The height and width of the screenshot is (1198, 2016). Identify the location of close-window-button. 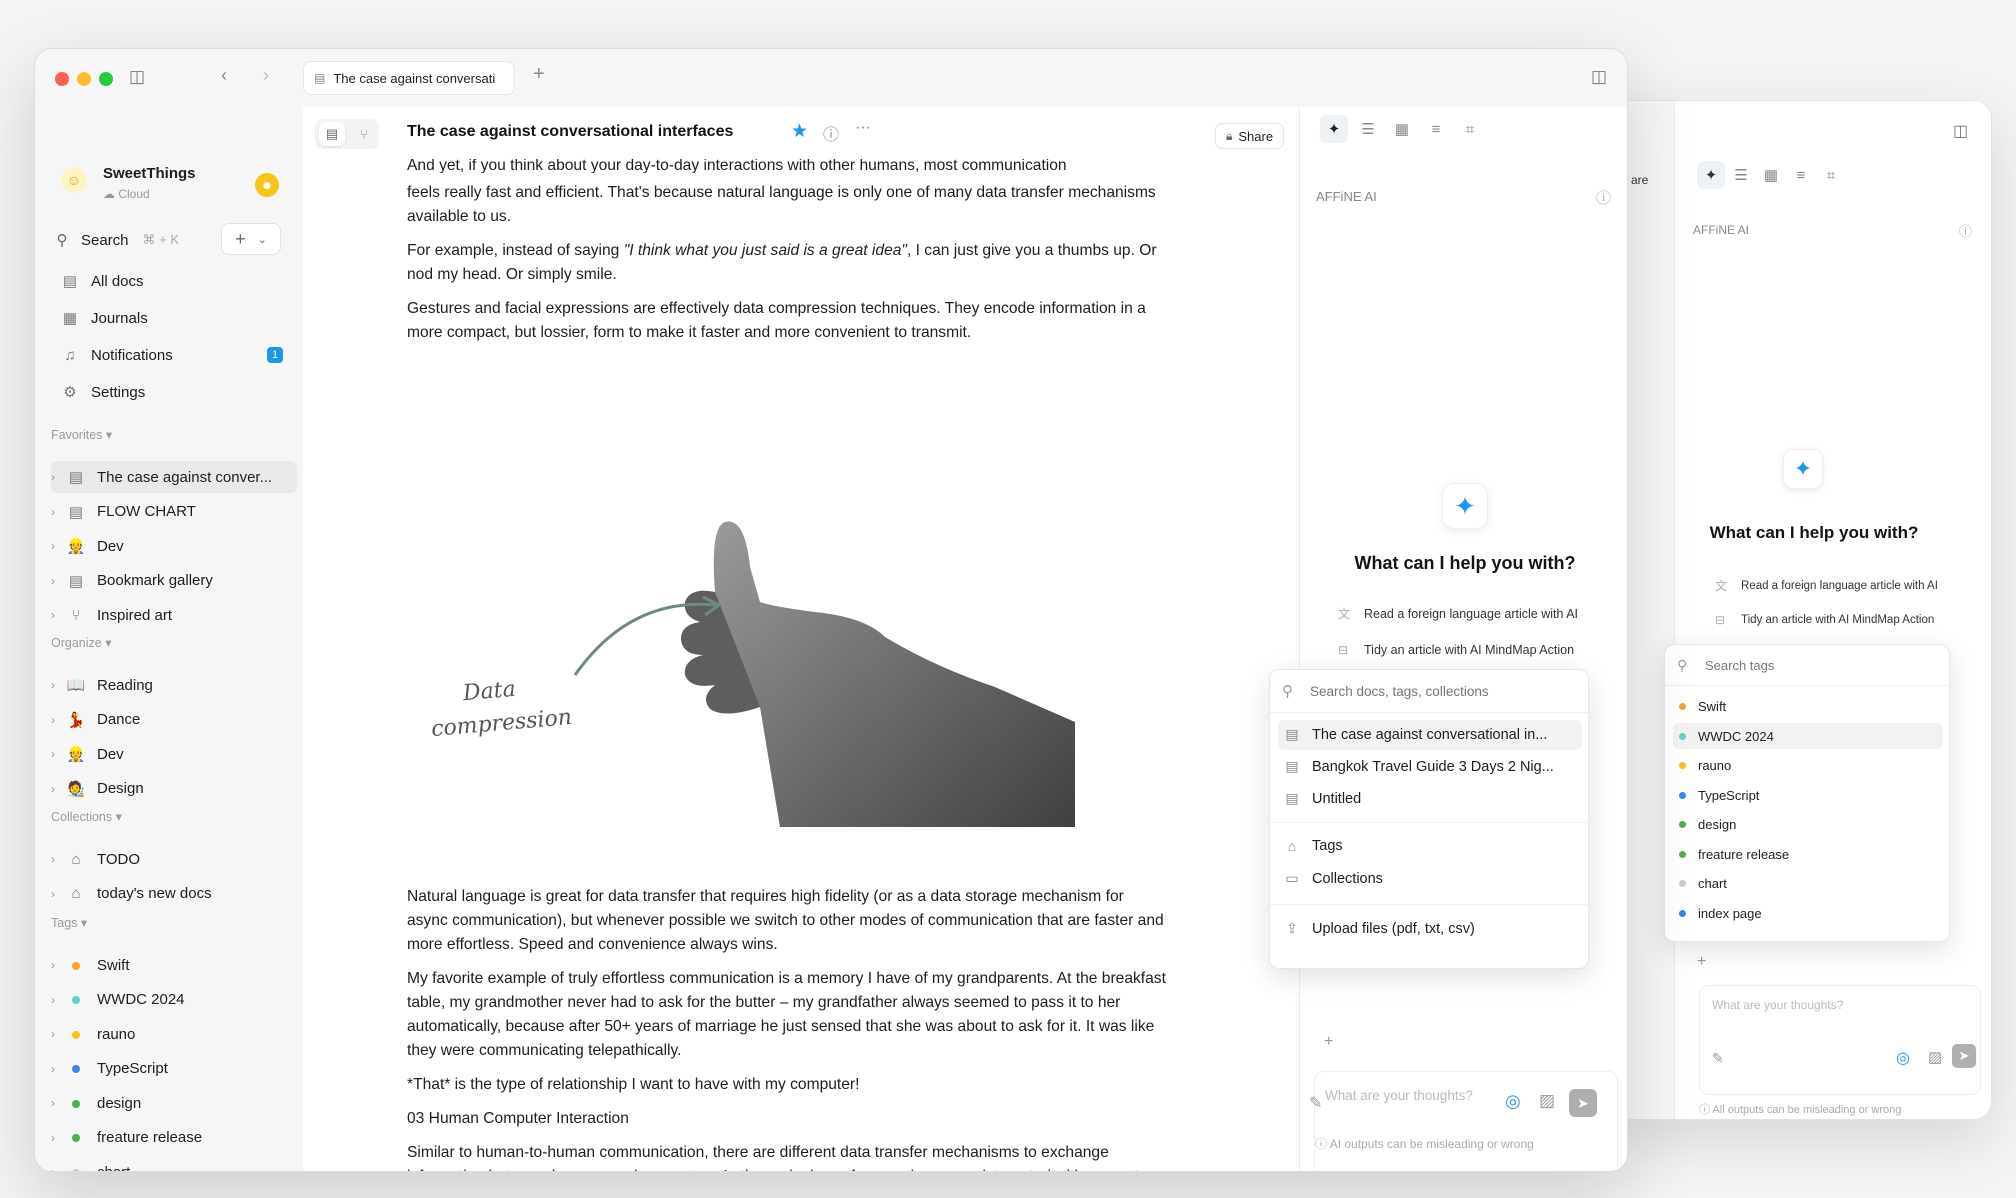
(62, 79).